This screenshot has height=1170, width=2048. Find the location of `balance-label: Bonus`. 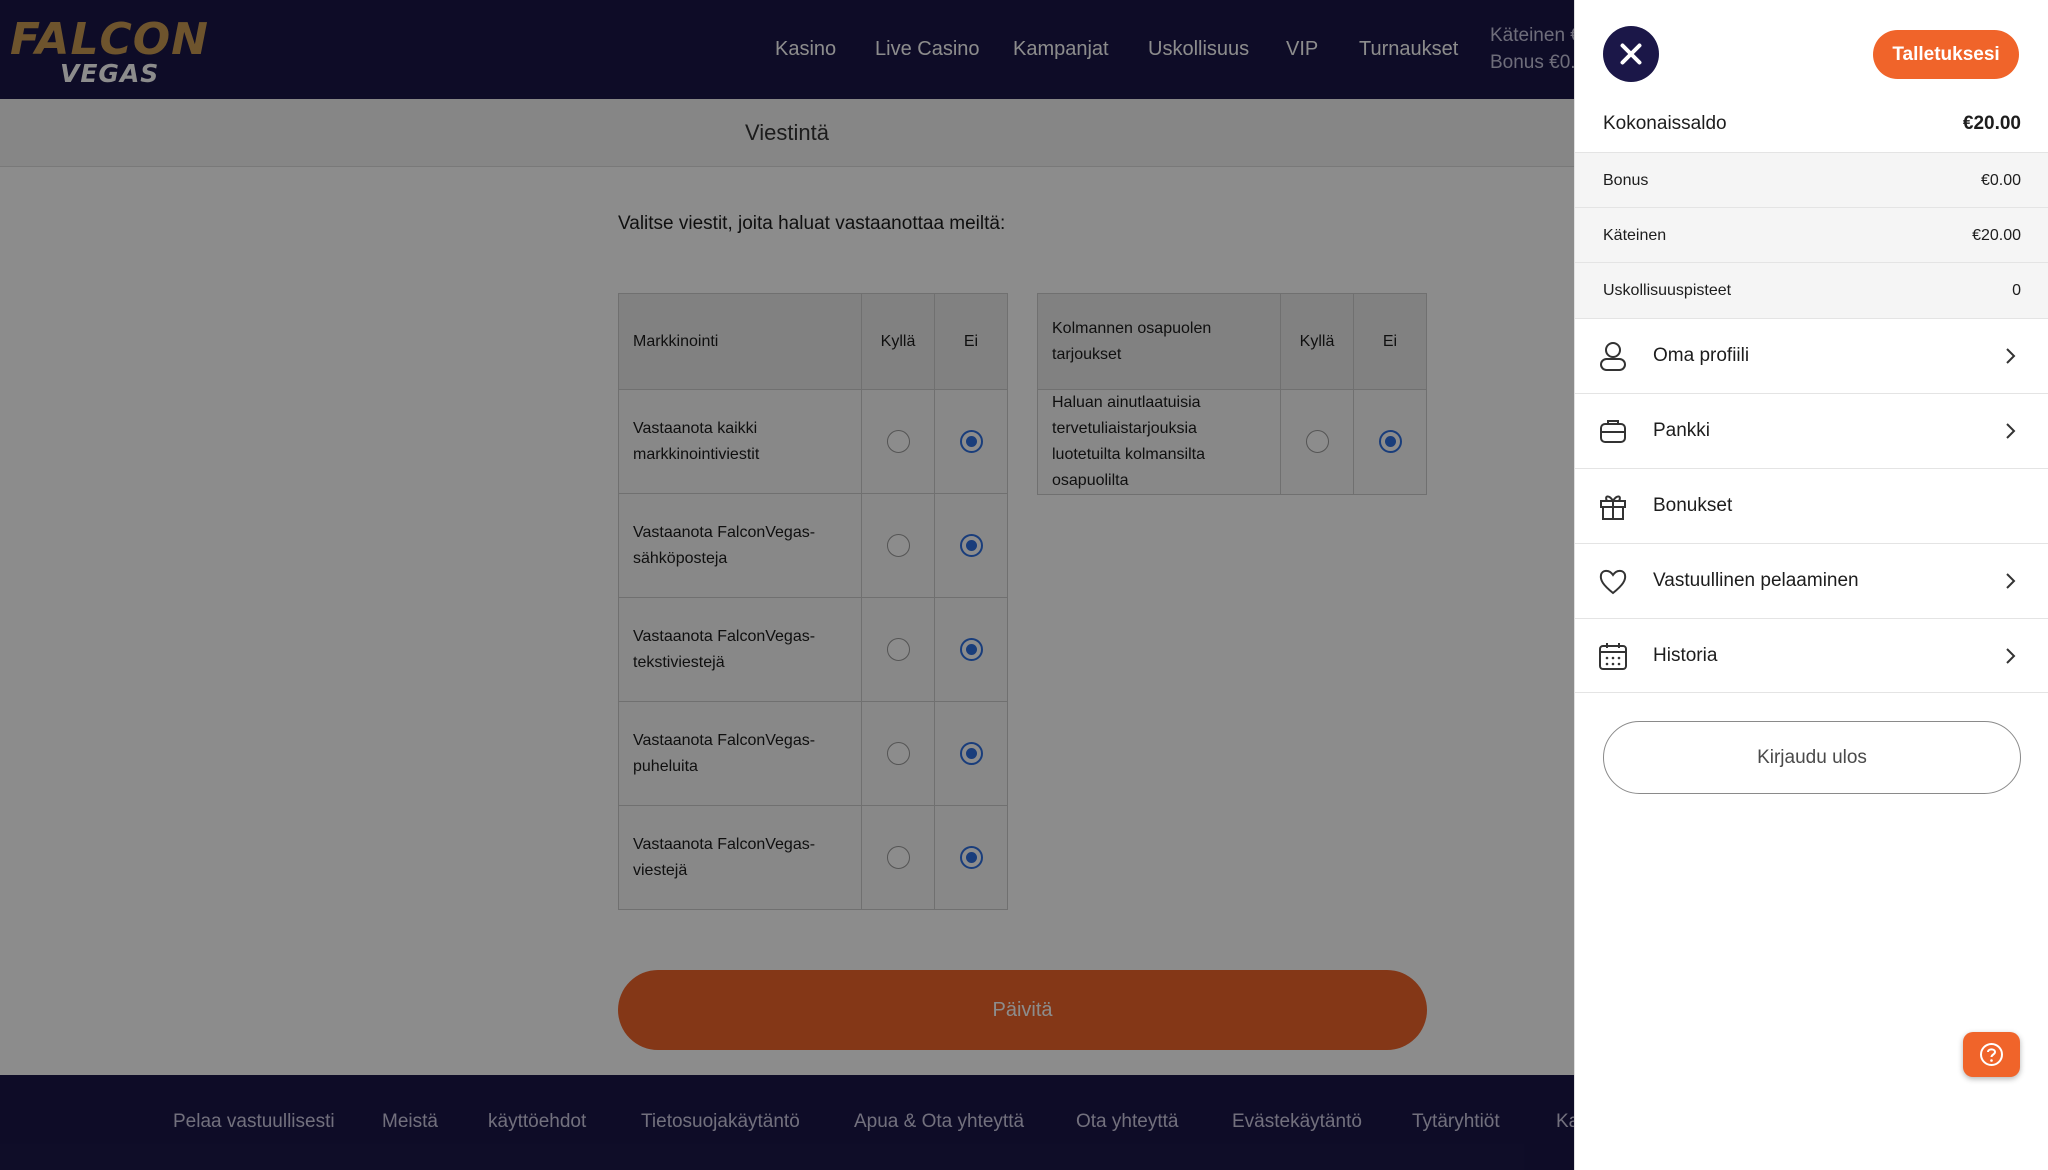

balance-label: Bonus is located at coordinates (1626, 180).